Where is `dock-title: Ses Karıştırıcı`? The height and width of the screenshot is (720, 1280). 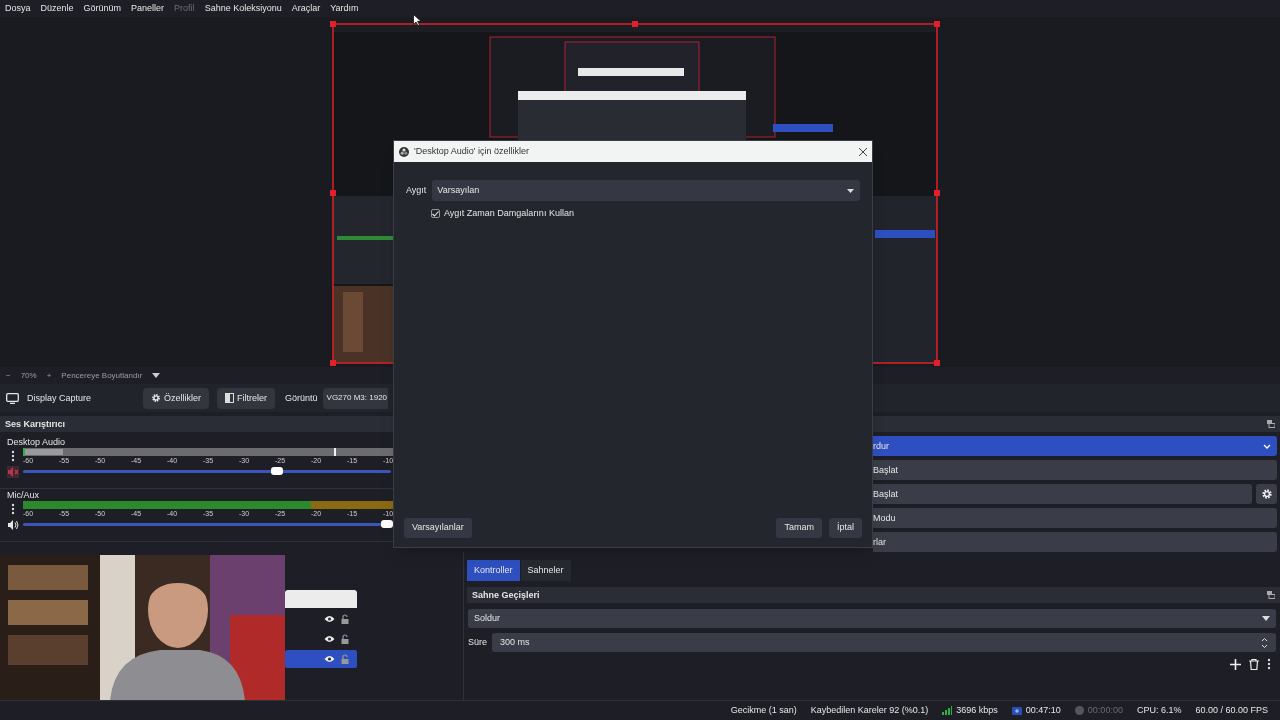
dock-title: Ses Karıştırıcı is located at coordinates (35, 424).